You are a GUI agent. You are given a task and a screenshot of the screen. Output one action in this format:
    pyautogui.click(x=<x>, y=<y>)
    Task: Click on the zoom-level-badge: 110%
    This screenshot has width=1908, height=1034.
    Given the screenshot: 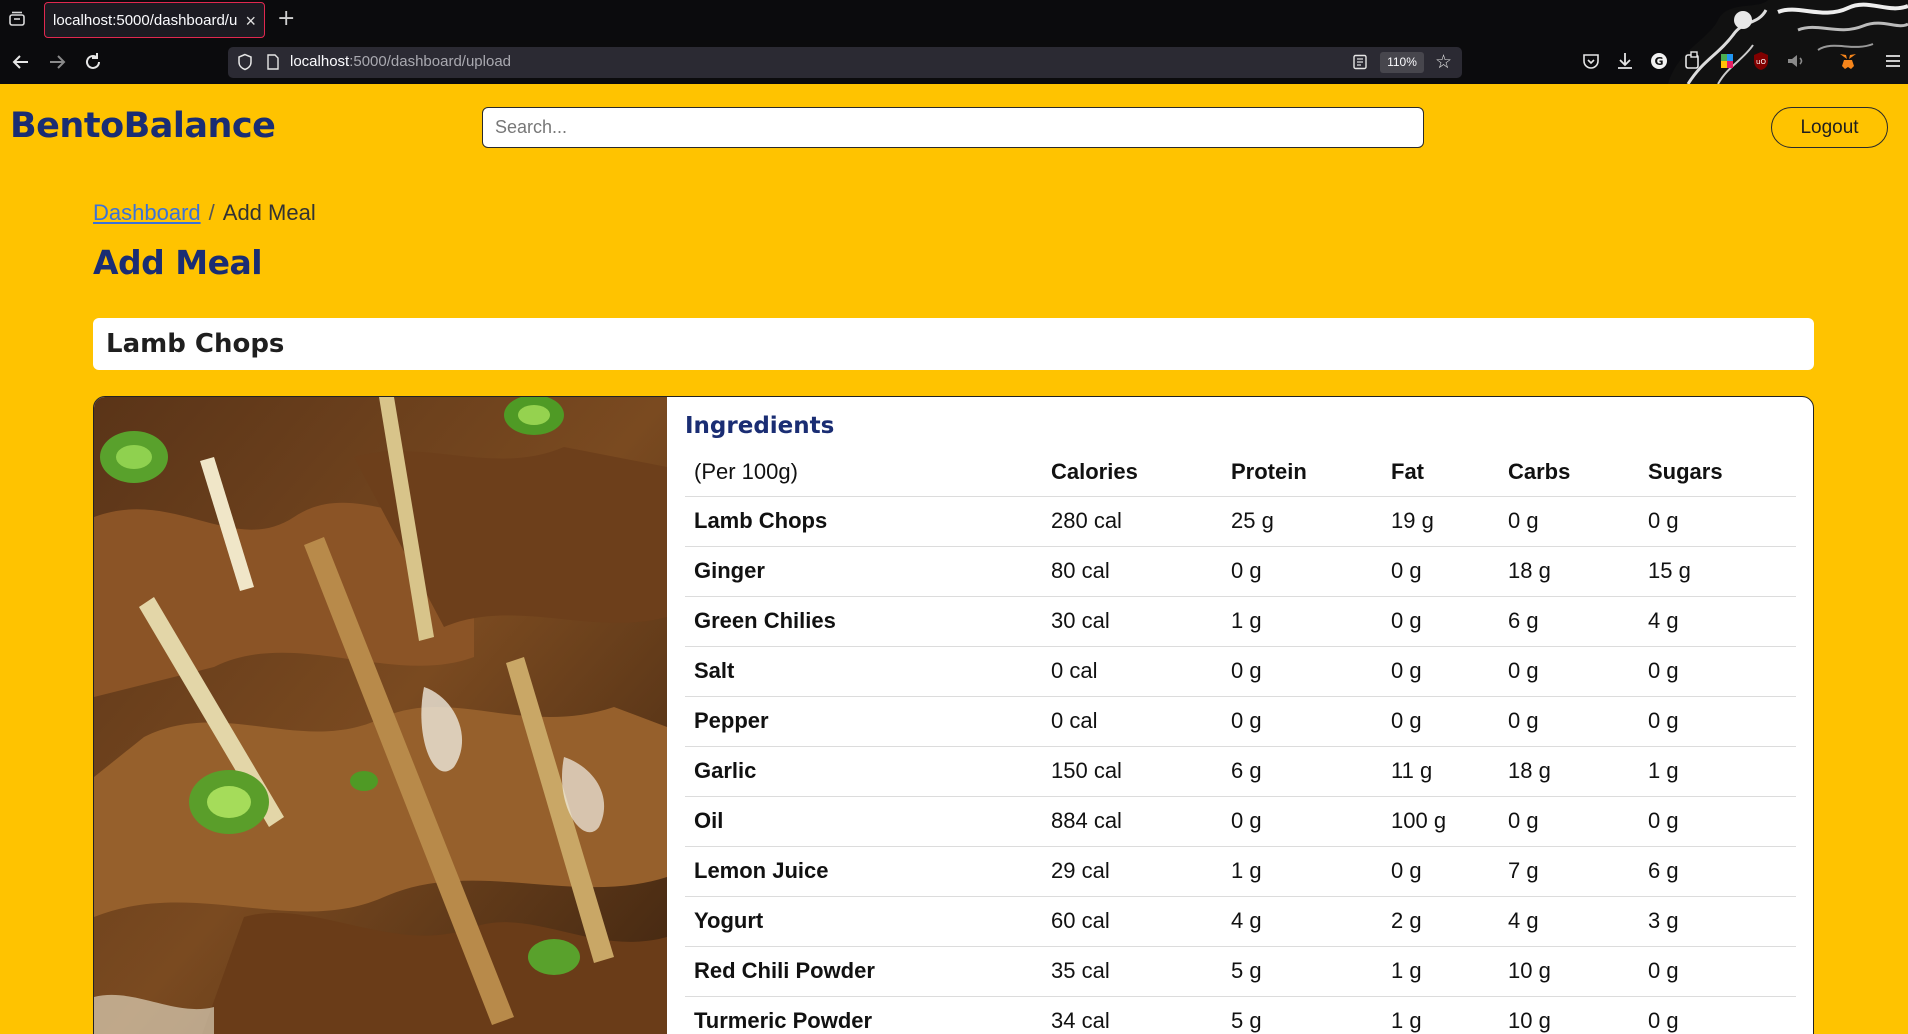 What is the action you would take?
    pyautogui.click(x=1402, y=62)
    